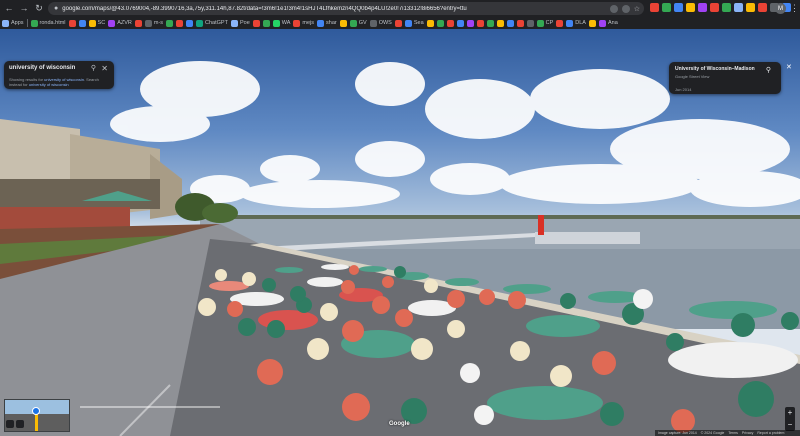  What do you see at coordinates (790, 419) in the screenshot?
I see `zoom-control: + −` at bounding box center [790, 419].